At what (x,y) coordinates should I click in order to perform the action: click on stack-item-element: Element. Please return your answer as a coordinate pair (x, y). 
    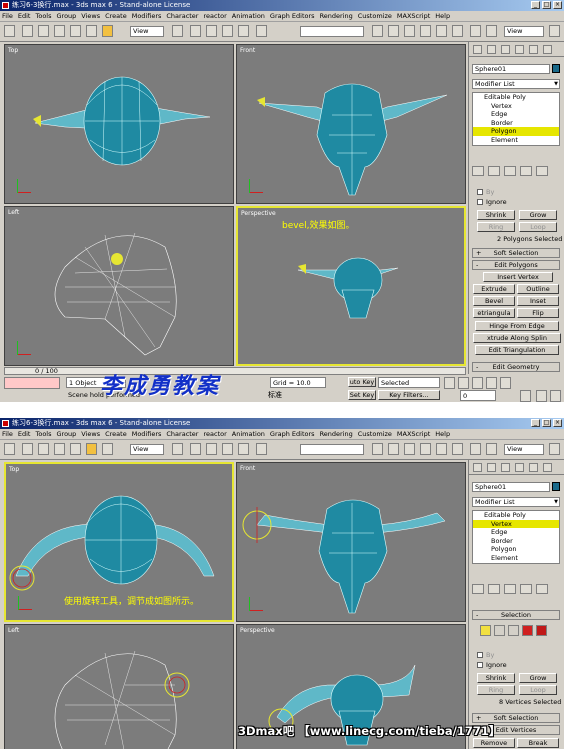
    Looking at the image, I should click on (516, 558).